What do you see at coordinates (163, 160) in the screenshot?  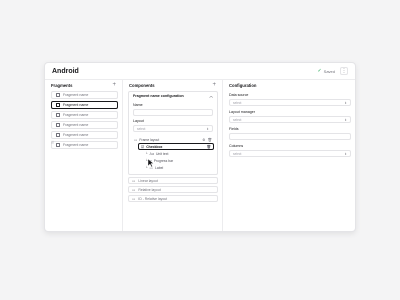 I see `tree-label: Progress bar` at bounding box center [163, 160].